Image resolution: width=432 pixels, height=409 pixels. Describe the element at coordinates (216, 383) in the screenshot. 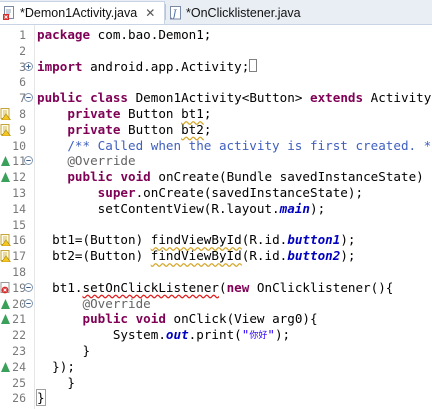

I see `code-line: 25 }` at that location.